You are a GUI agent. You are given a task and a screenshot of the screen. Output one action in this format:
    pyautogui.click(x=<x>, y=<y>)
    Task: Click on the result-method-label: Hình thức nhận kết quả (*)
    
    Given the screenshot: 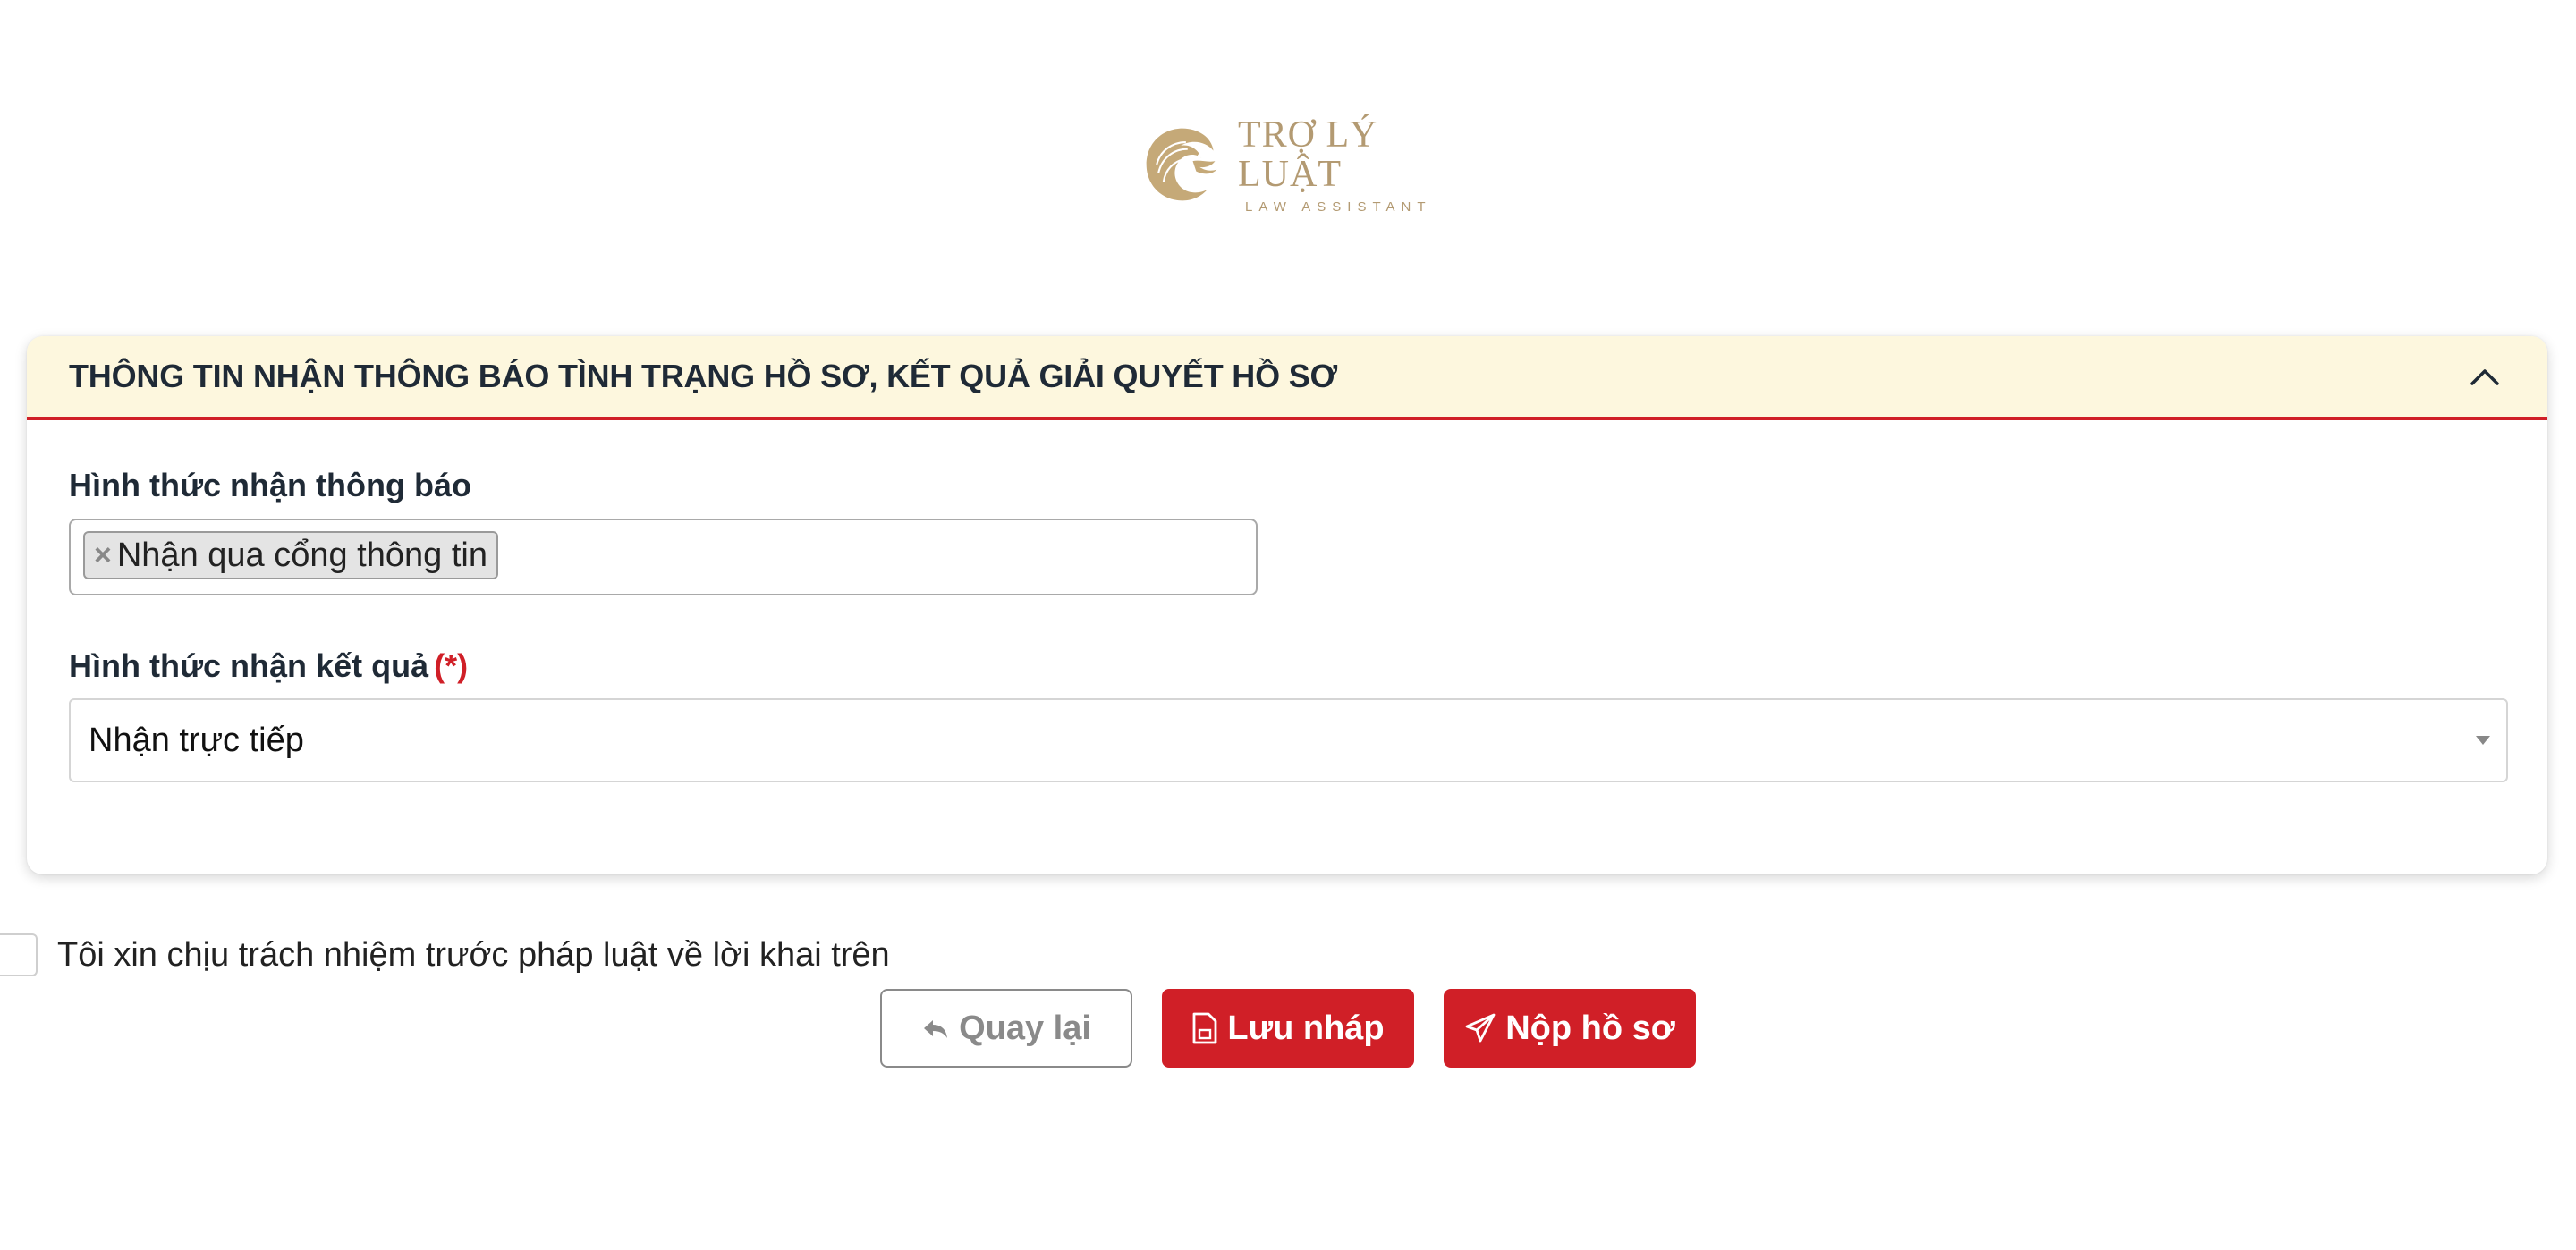 What is the action you would take?
    pyautogui.click(x=269, y=665)
    